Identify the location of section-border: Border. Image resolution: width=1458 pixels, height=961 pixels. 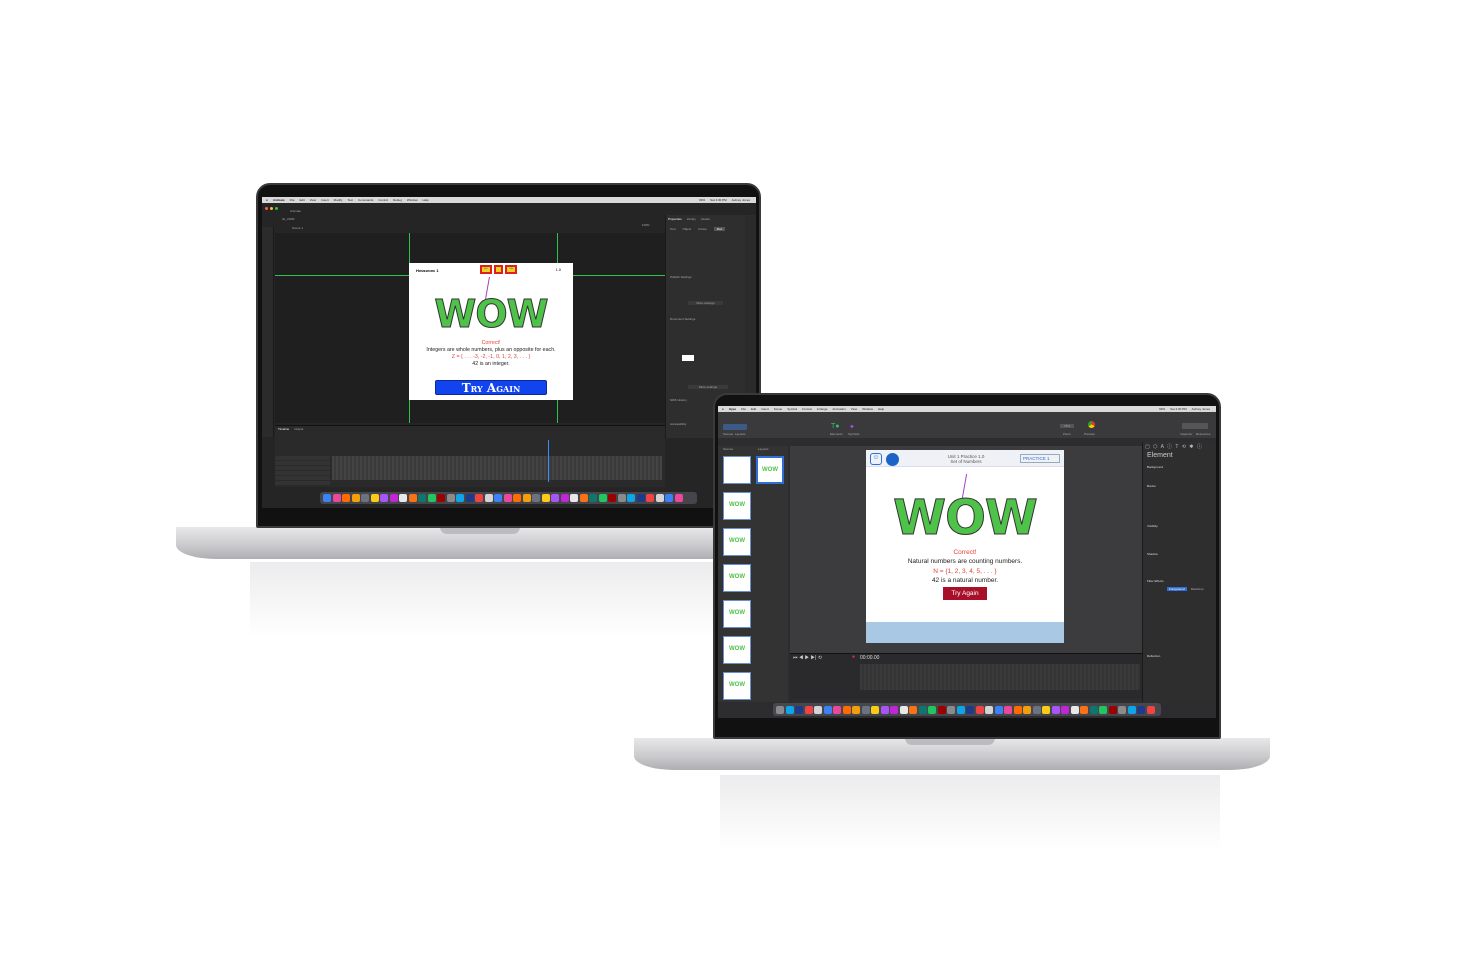
(1151, 486).